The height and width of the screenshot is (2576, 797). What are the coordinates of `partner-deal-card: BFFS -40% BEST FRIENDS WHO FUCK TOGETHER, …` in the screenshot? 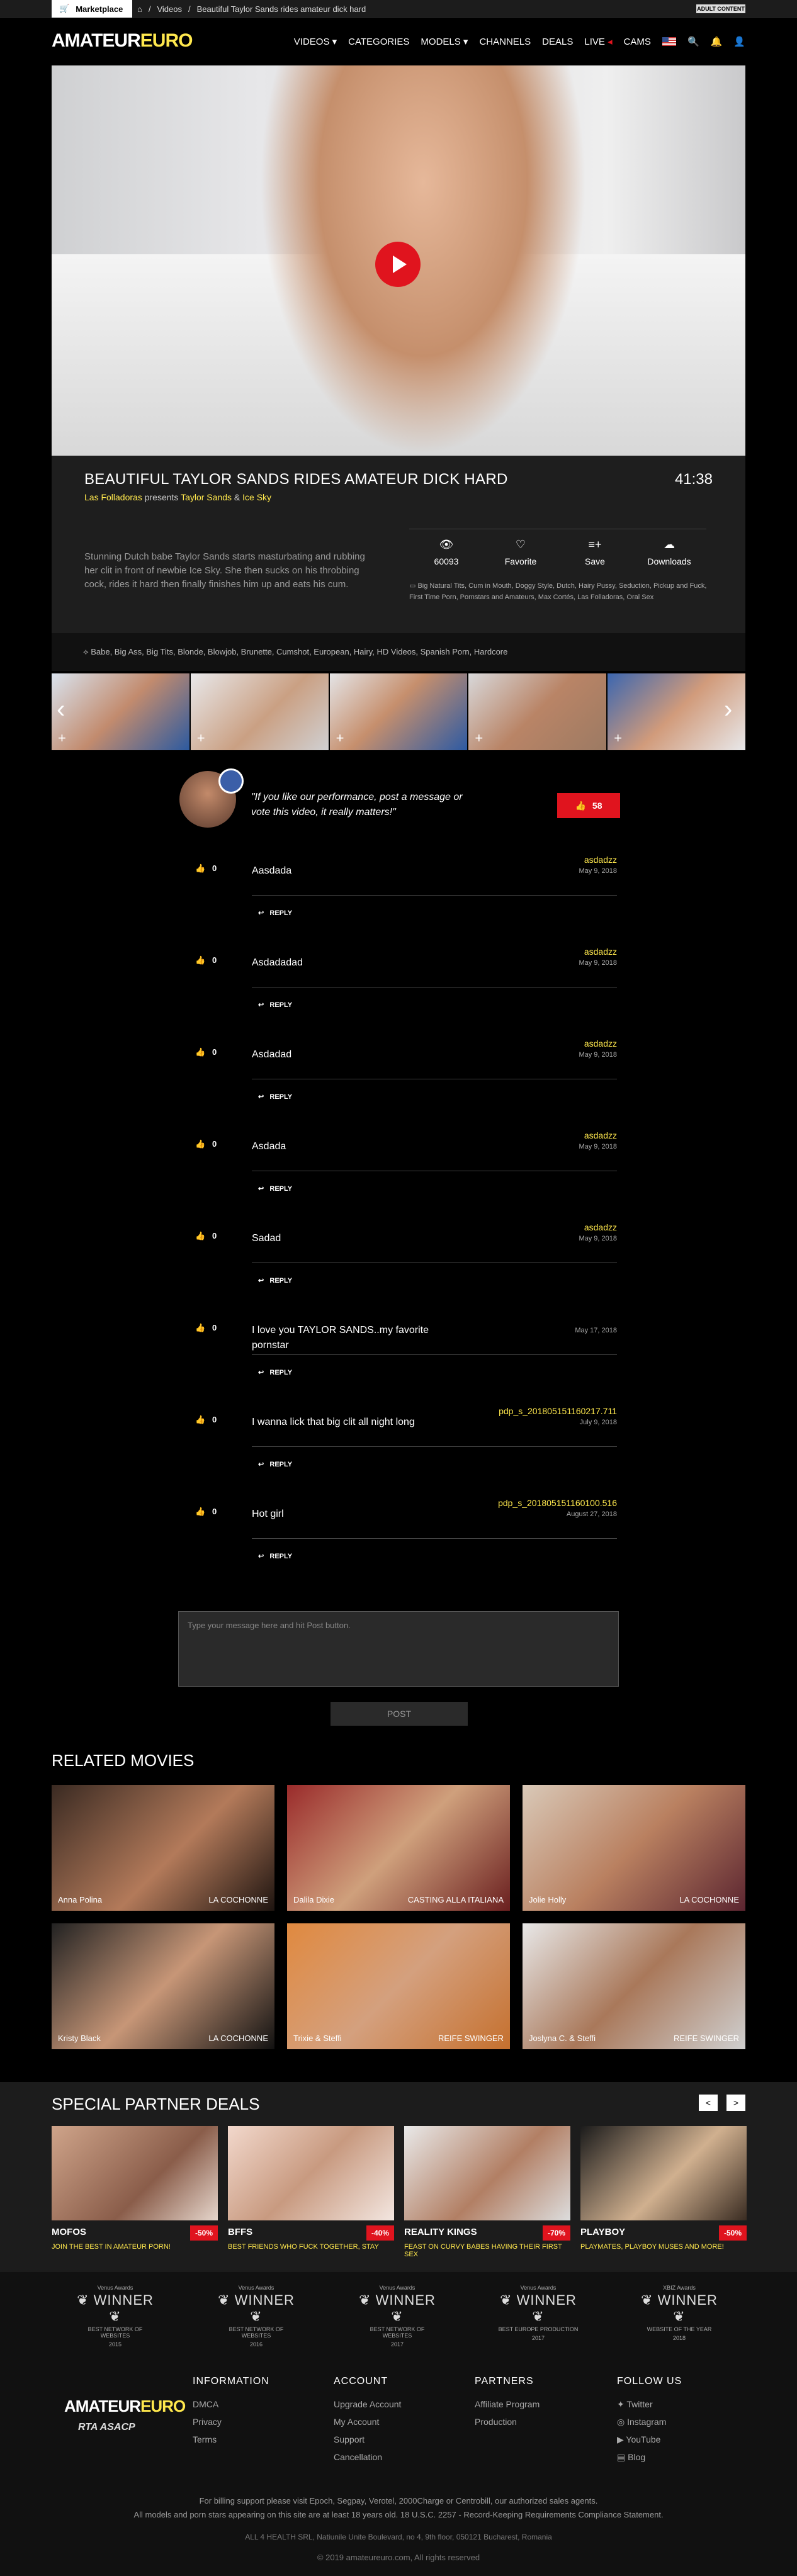 It's located at (311, 2188).